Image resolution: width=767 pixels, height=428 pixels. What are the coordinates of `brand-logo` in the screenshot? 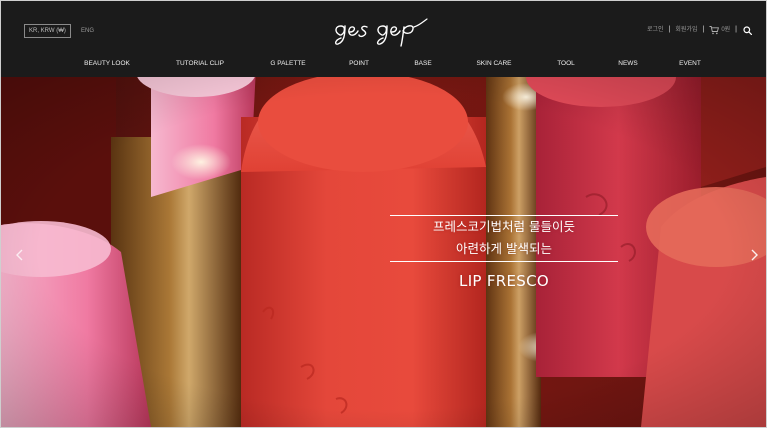 It's located at (384, 31).